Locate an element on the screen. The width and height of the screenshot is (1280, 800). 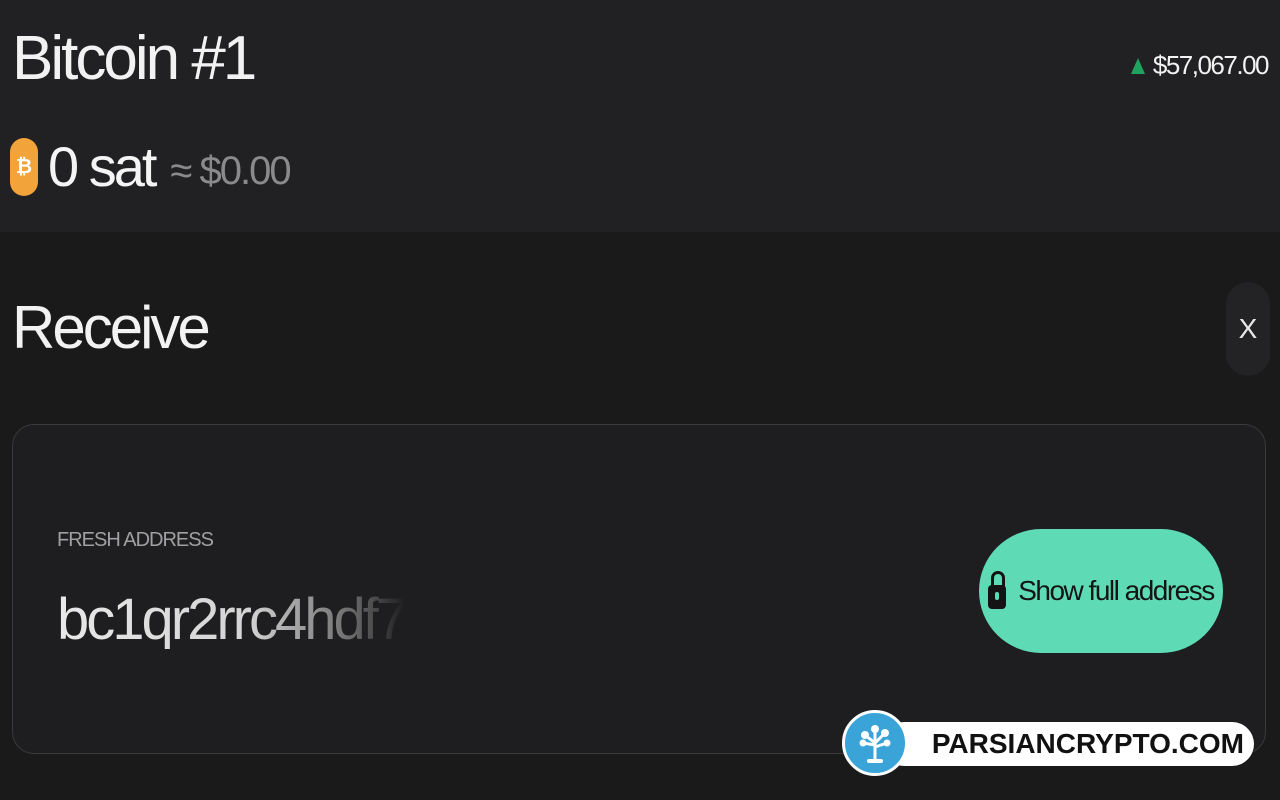
watermark: PARSIANCRYPTO.COM is located at coordinates (1048, 743).